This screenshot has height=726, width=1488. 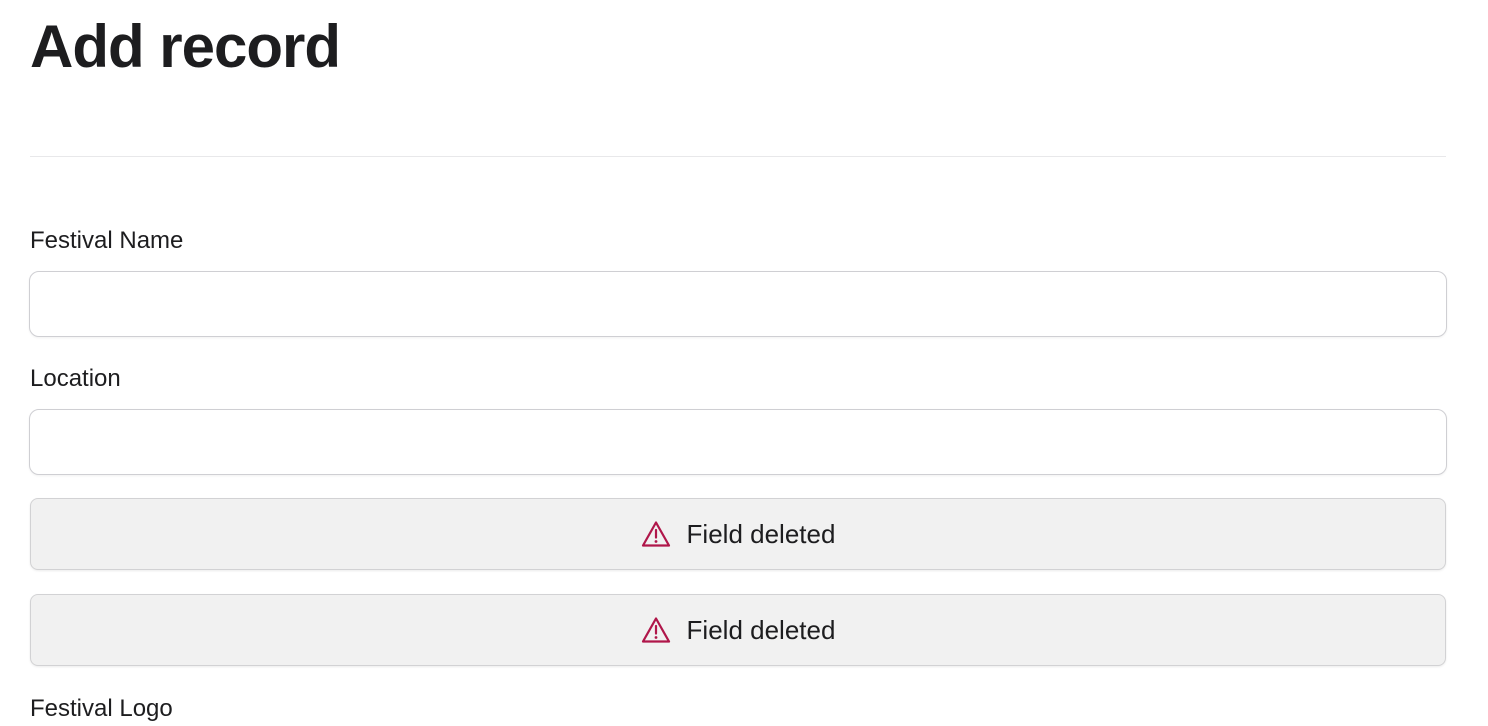 What do you see at coordinates (738, 304) in the screenshot?
I see `festival-name-input` at bounding box center [738, 304].